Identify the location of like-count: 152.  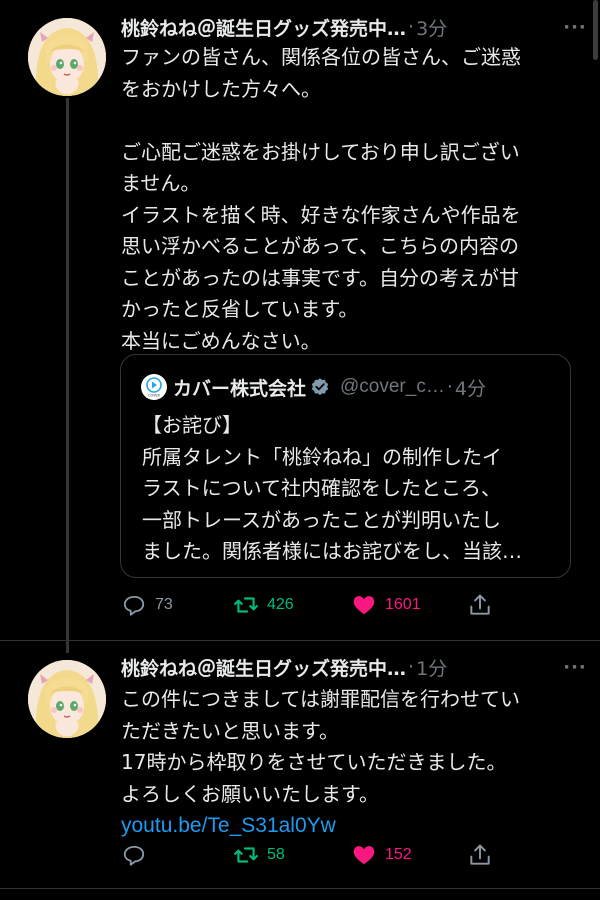
(398, 854).